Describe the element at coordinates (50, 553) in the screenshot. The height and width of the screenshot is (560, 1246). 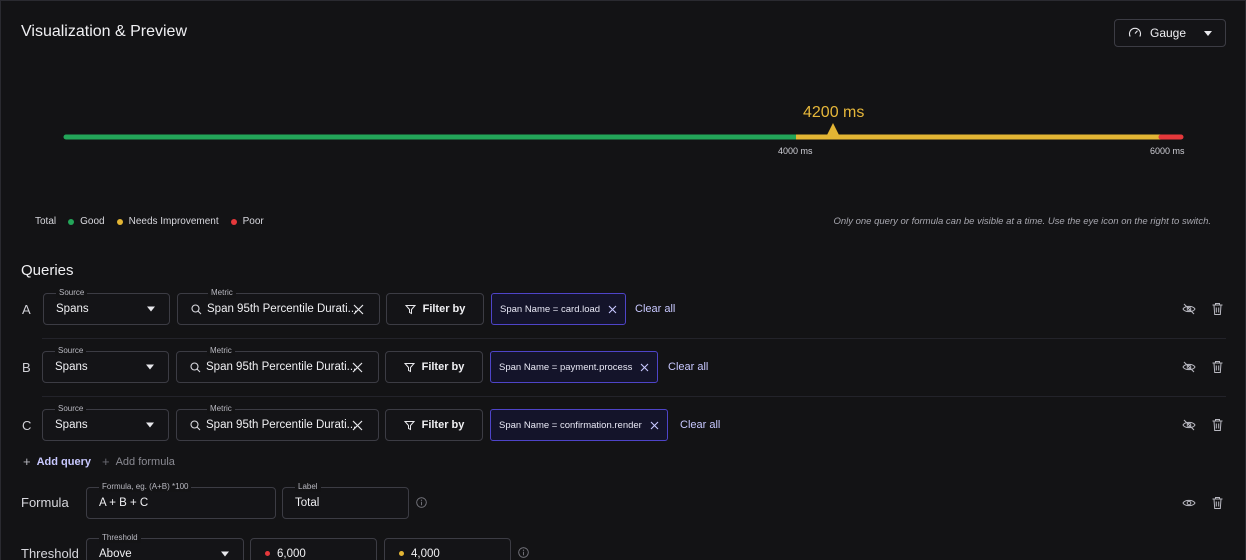
I see `threshold-title: Threshold` at that location.